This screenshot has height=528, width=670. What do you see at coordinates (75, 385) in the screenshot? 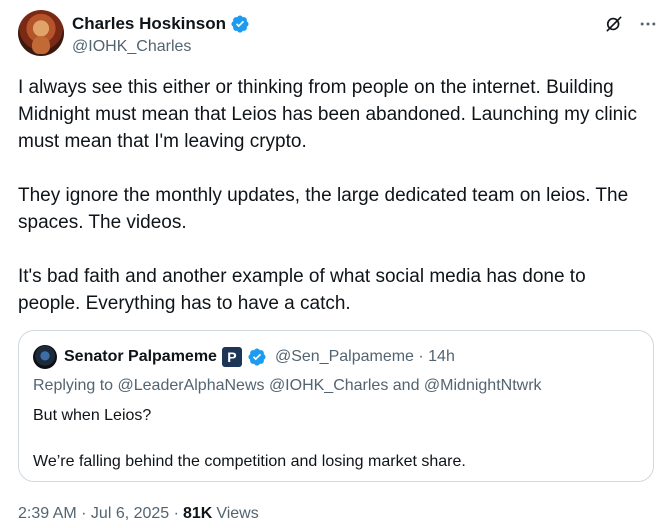
I see `replying-to-prefix: Replying to` at bounding box center [75, 385].